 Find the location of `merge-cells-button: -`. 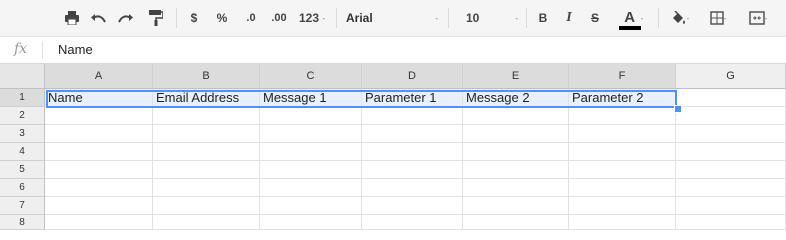

merge-cells-button: - is located at coordinates (758, 18).